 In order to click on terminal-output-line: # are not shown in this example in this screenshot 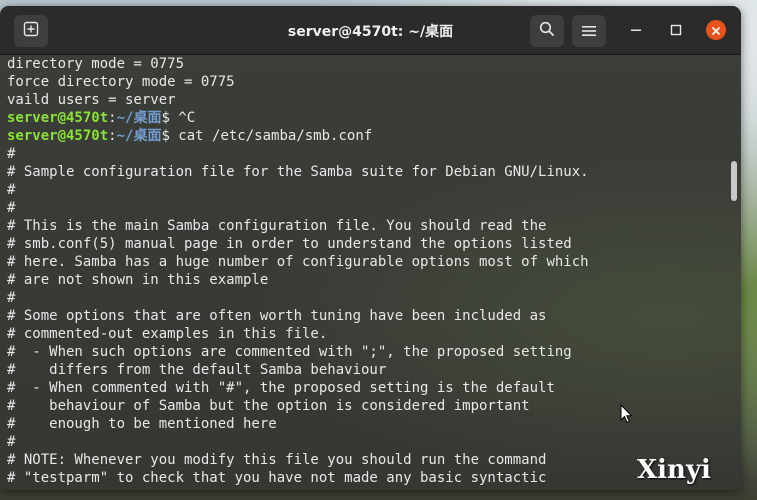, I will do `click(138, 280)`.